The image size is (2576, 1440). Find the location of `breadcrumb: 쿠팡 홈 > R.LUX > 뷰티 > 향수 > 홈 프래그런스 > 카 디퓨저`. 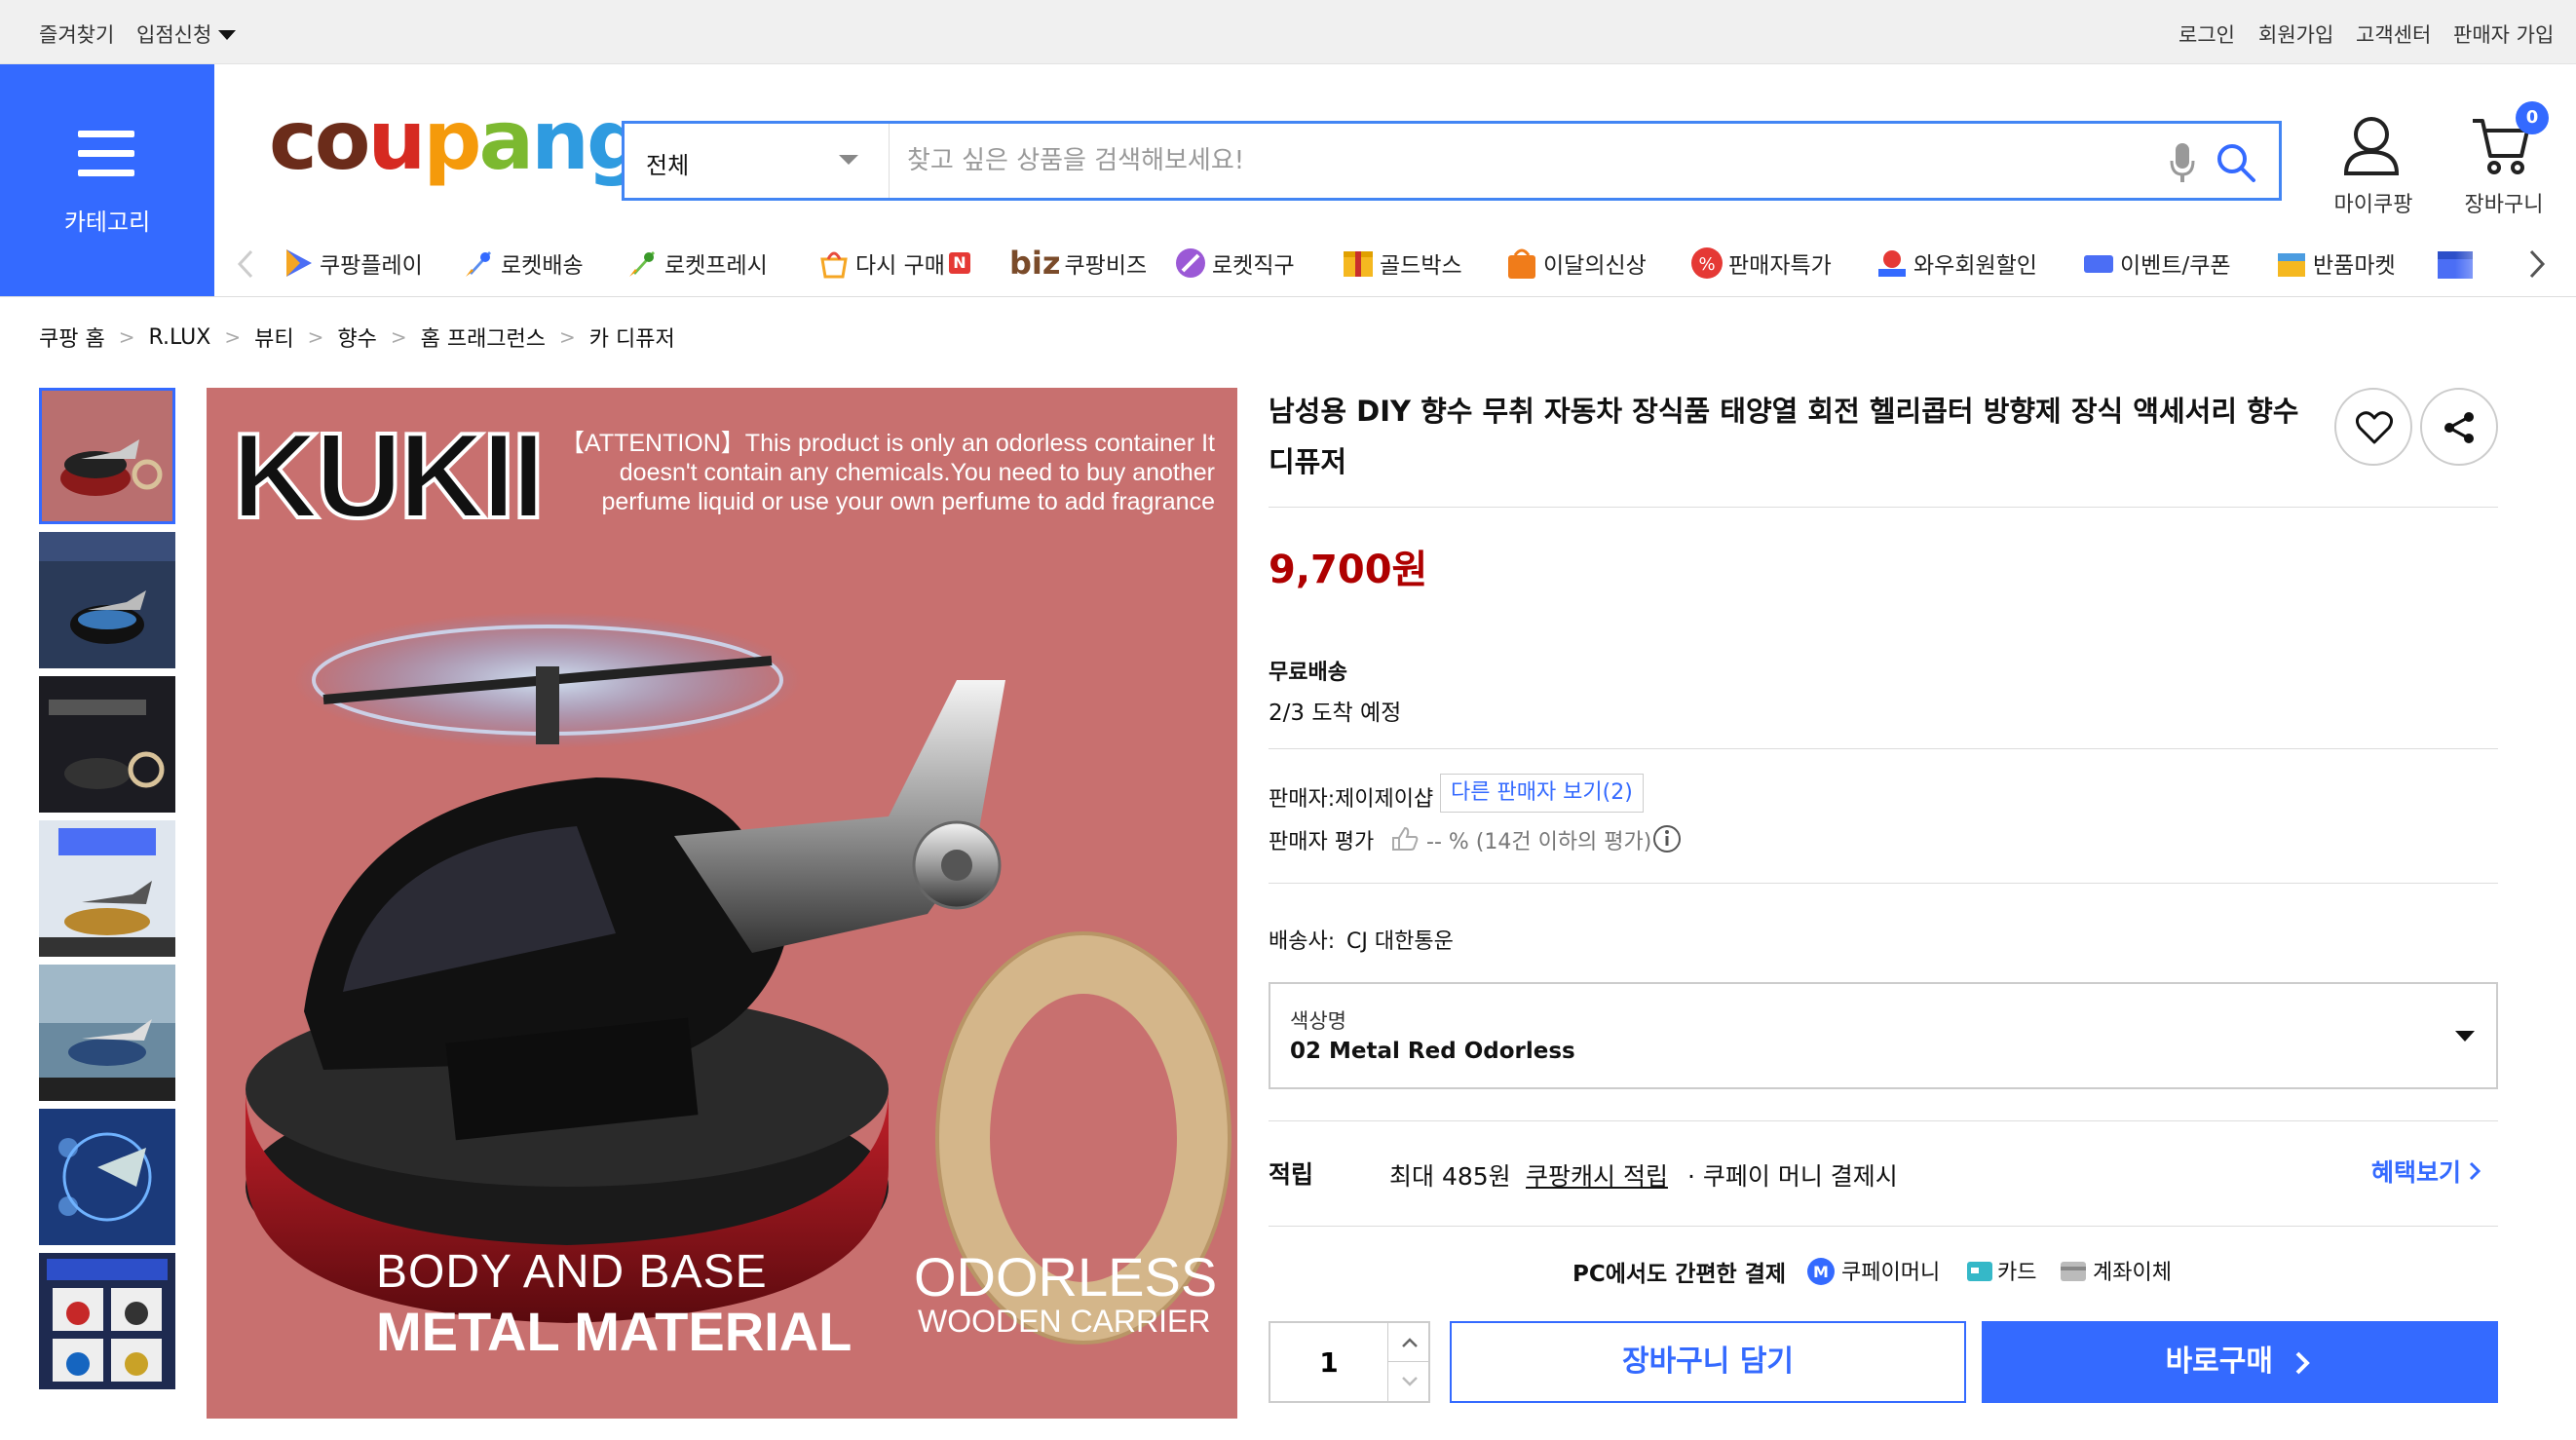

breadcrumb: 쿠팡 홈 > R.LUX > 뷰티 > 향수 > 홈 프래그런스 > 카 디퓨저 is located at coordinates (357, 337).